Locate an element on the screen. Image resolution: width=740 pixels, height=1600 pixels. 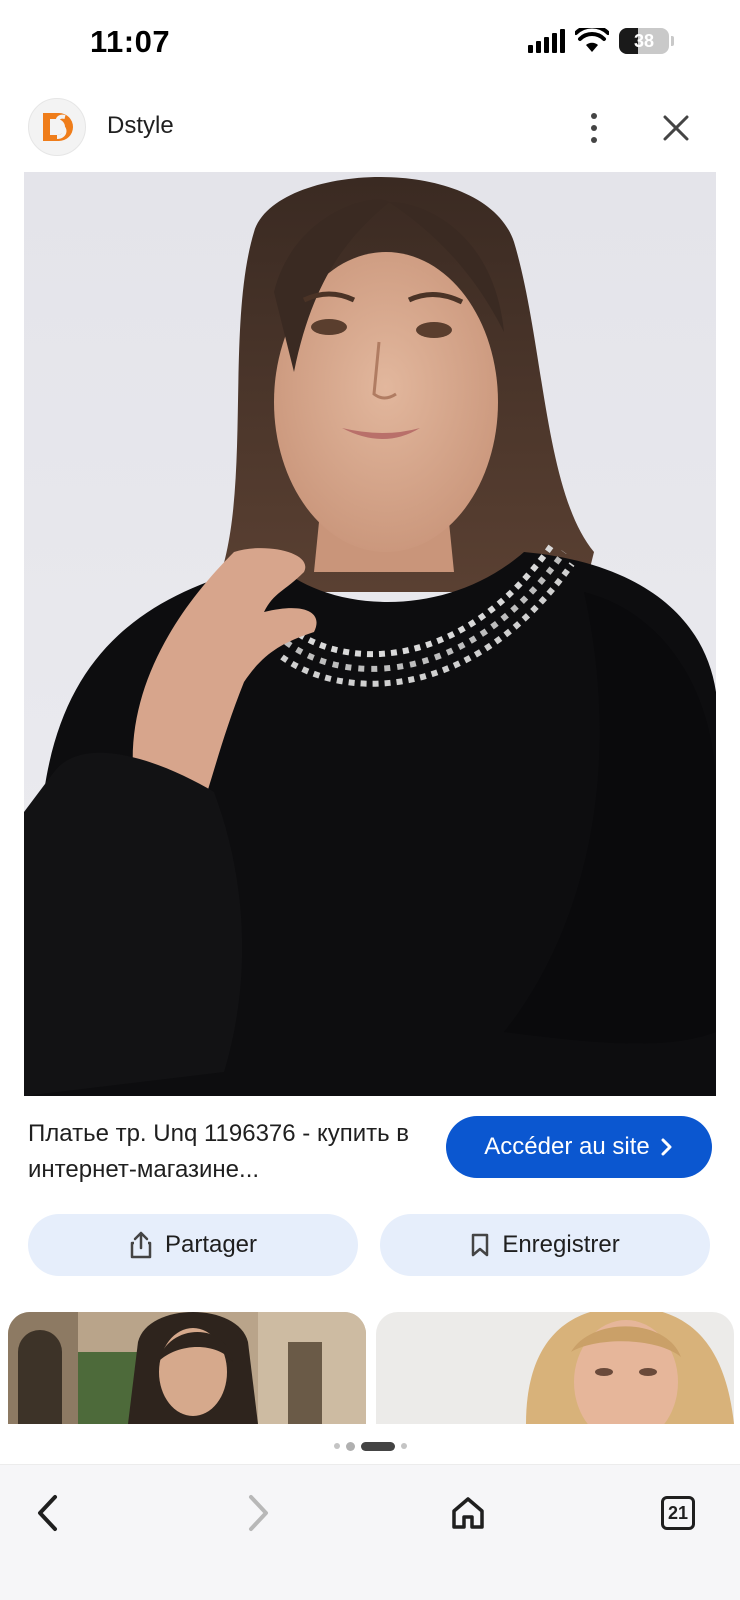
bookmark-icon is located at coordinates (480, 1245).